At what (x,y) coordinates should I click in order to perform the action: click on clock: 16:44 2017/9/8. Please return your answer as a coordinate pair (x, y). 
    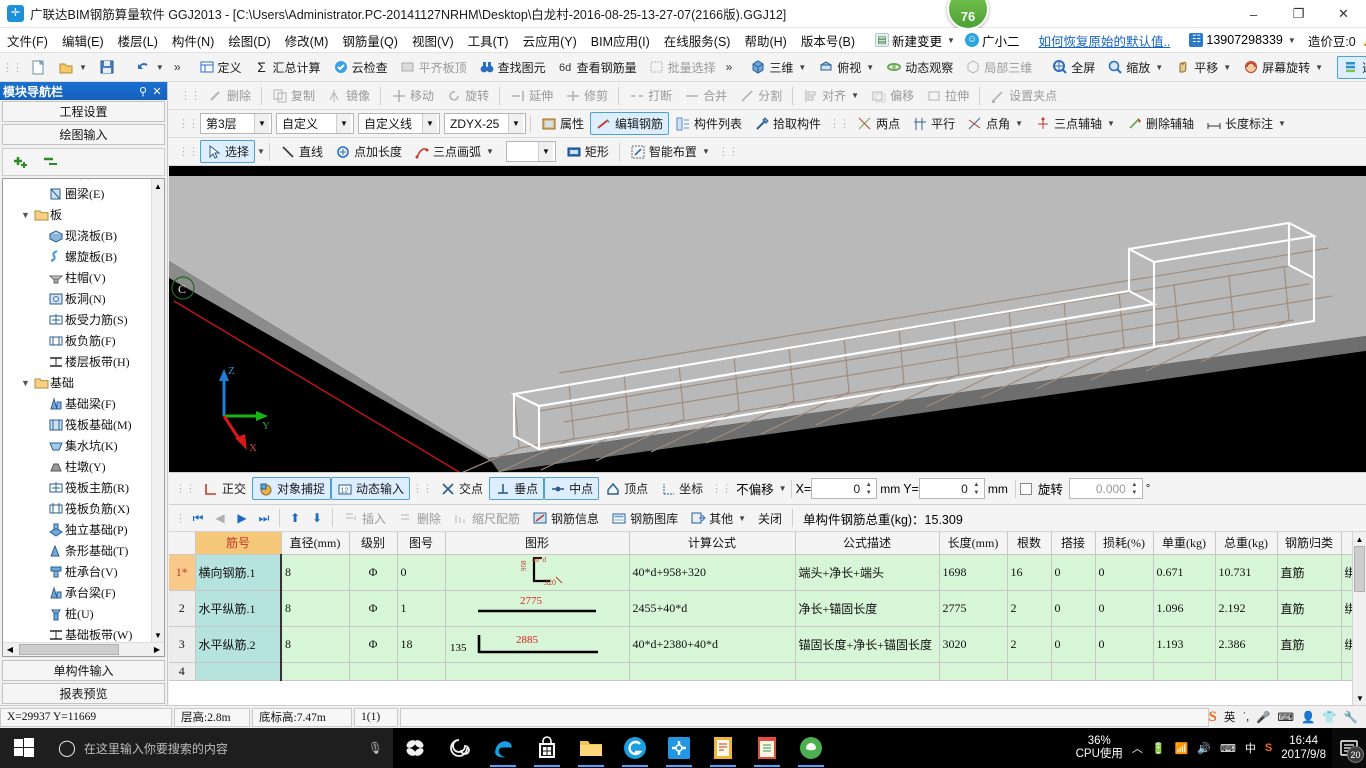
    Looking at the image, I should click on (1303, 748).